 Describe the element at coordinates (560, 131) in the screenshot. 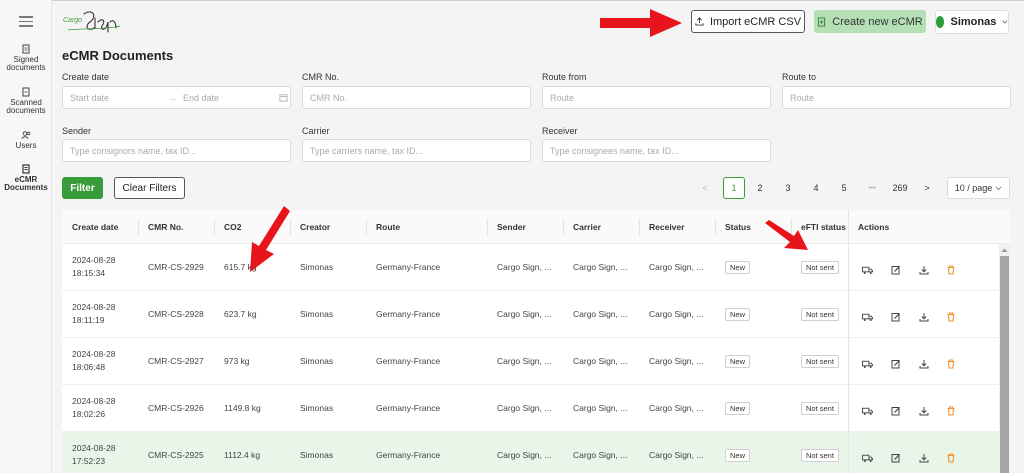

I see `receiver-label: Receiver` at that location.